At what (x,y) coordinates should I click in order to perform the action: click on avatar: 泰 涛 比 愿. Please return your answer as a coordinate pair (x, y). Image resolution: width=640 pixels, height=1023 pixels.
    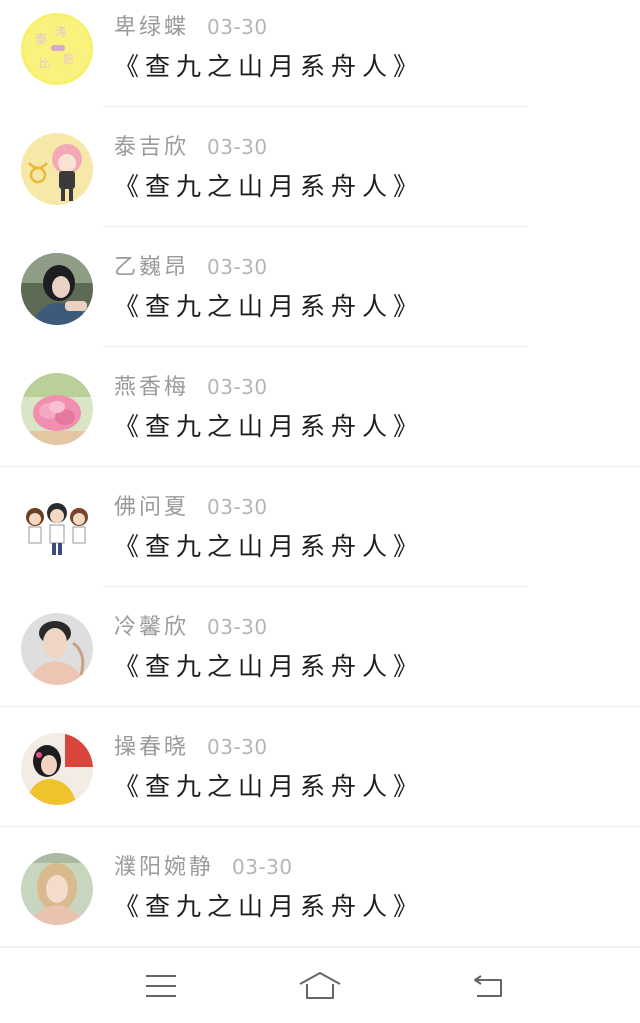
    Looking at the image, I should click on (57, 49).